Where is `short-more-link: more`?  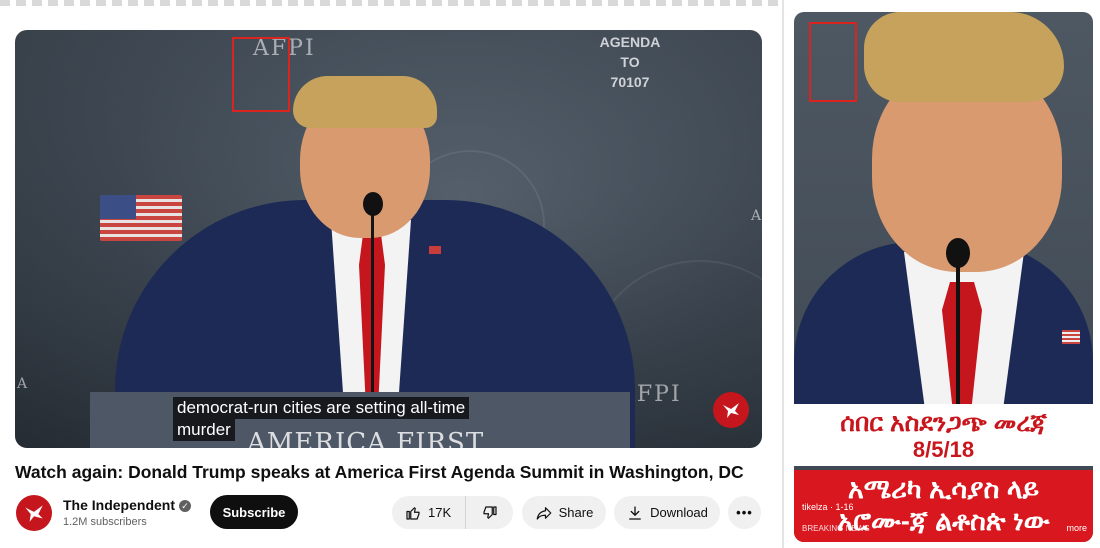 short-more-link: more is located at coordinates (1076, 528).